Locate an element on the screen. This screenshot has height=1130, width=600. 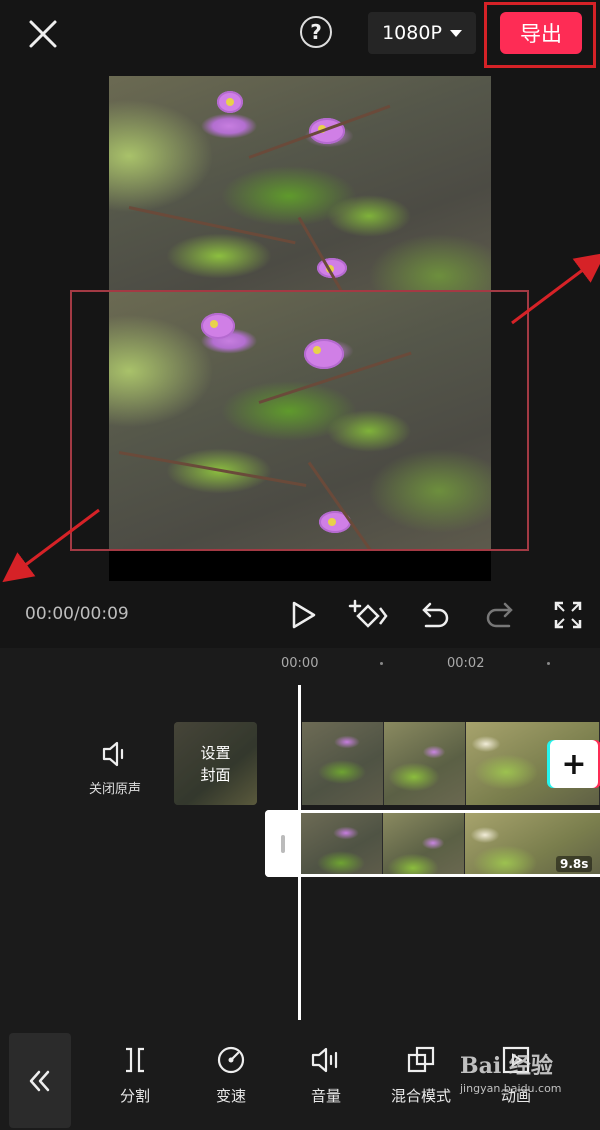
blend-mode-icon is located at coordinates (421, 1059).